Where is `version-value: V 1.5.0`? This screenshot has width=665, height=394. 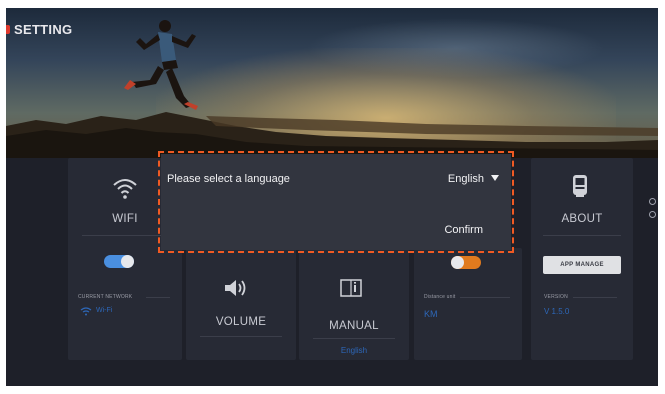
version-value: V 1.5.0 is located at coordinates (557, 311).